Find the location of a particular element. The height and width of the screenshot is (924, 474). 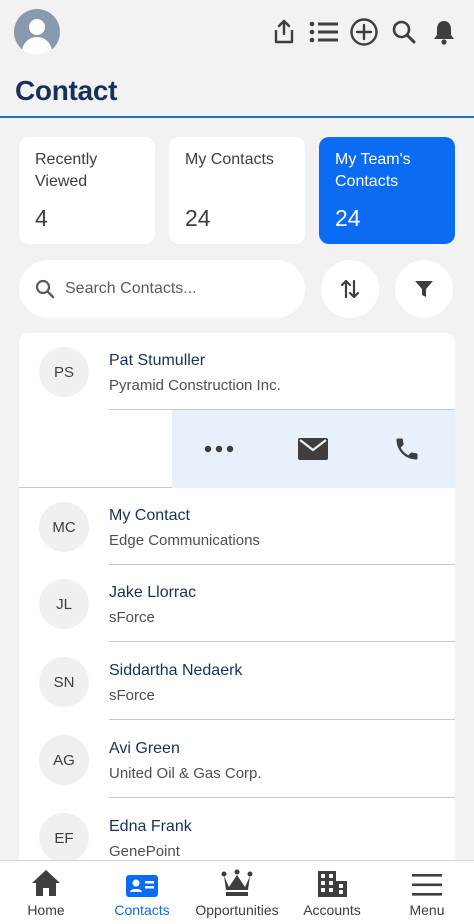

call-button is located at coordinates (407, 449).